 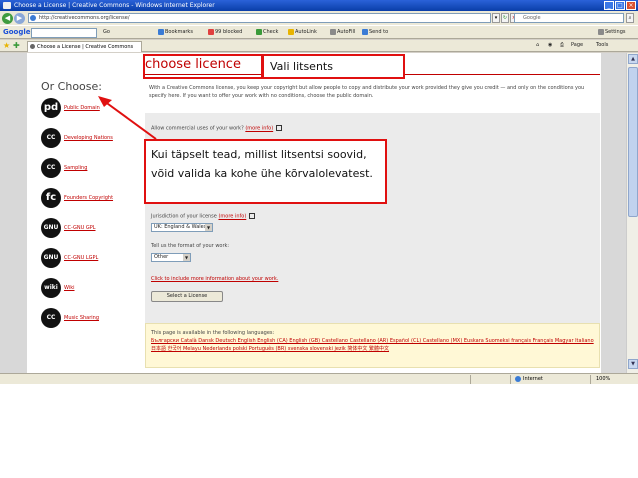 I want to click on blocked-label: 99 blocked, so click(x=229, y=32).